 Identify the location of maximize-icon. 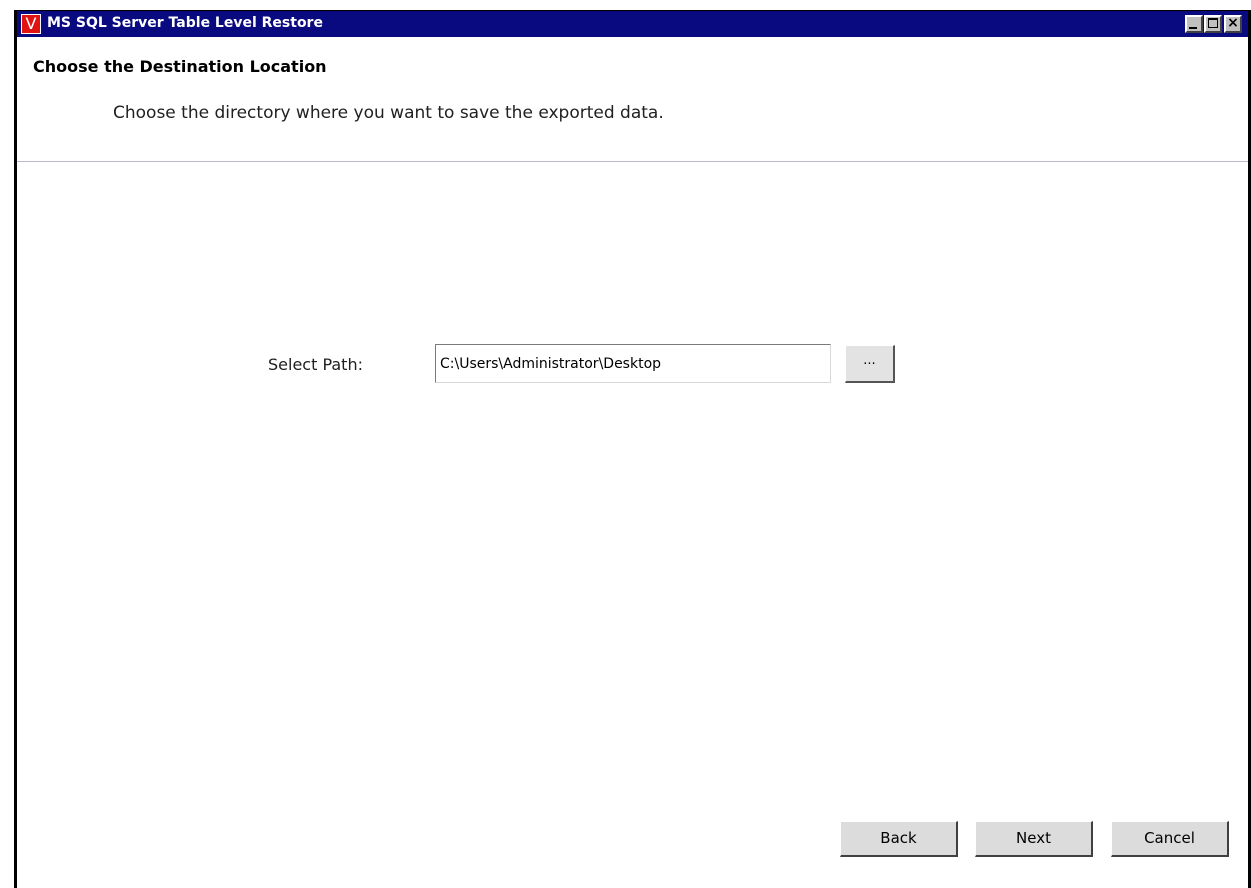
(1213, 23).